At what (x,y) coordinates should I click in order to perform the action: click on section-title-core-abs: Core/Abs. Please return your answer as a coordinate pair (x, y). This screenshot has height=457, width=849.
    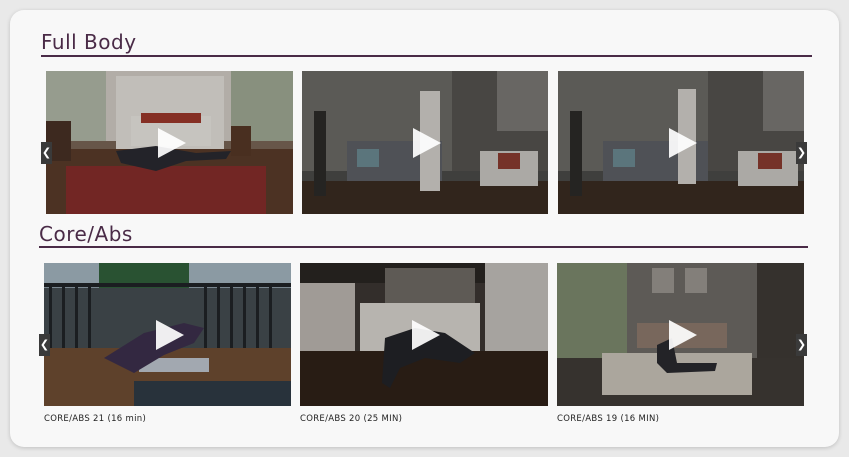
    Looking at the image, I should click on (86, 234).